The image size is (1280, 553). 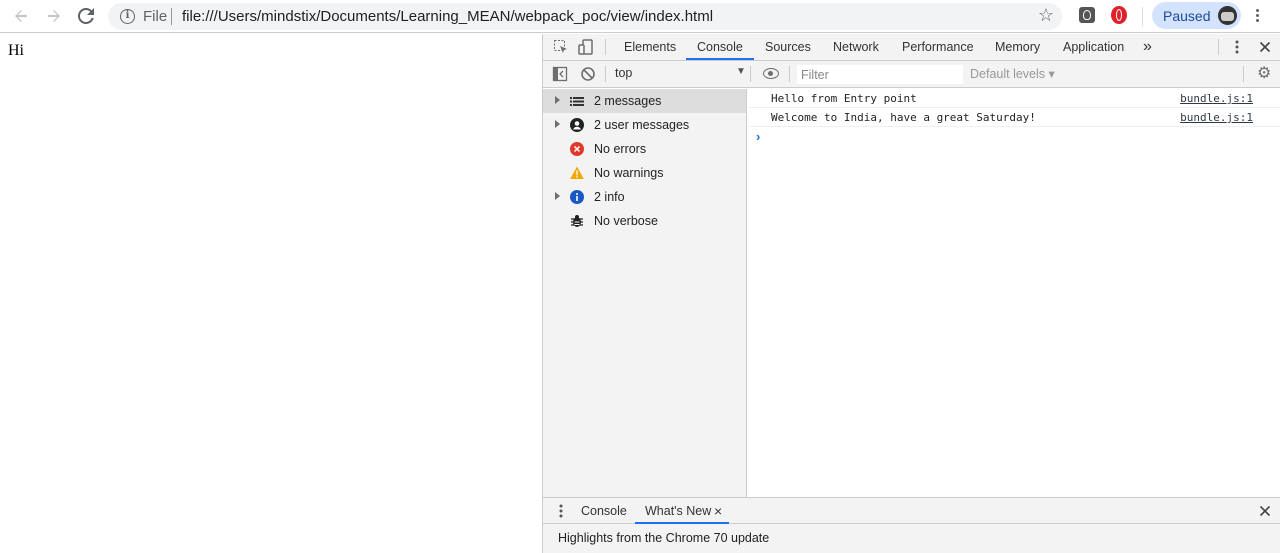 I want to click on console-settings-gear-icon: ⚙, so click(x=1264, y=74).